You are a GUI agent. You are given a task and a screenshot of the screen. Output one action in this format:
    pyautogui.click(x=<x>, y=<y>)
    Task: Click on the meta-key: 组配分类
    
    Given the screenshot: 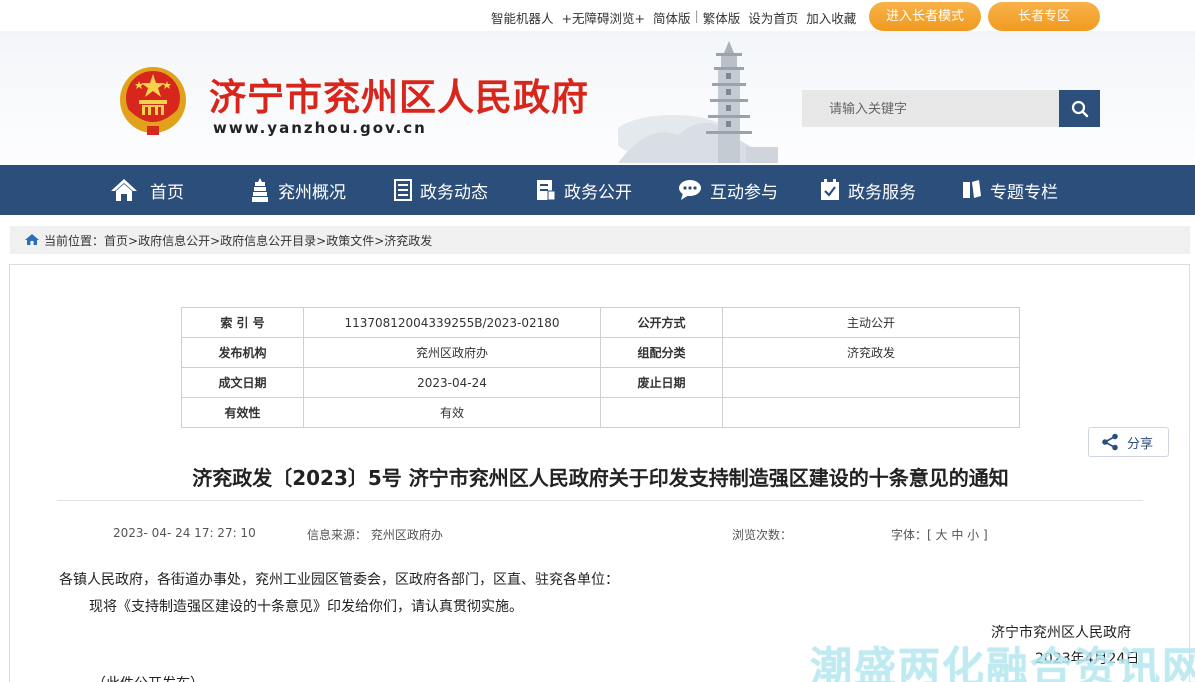 What is the action you would take?
    pyautogui.click(x=661, y=352)
    